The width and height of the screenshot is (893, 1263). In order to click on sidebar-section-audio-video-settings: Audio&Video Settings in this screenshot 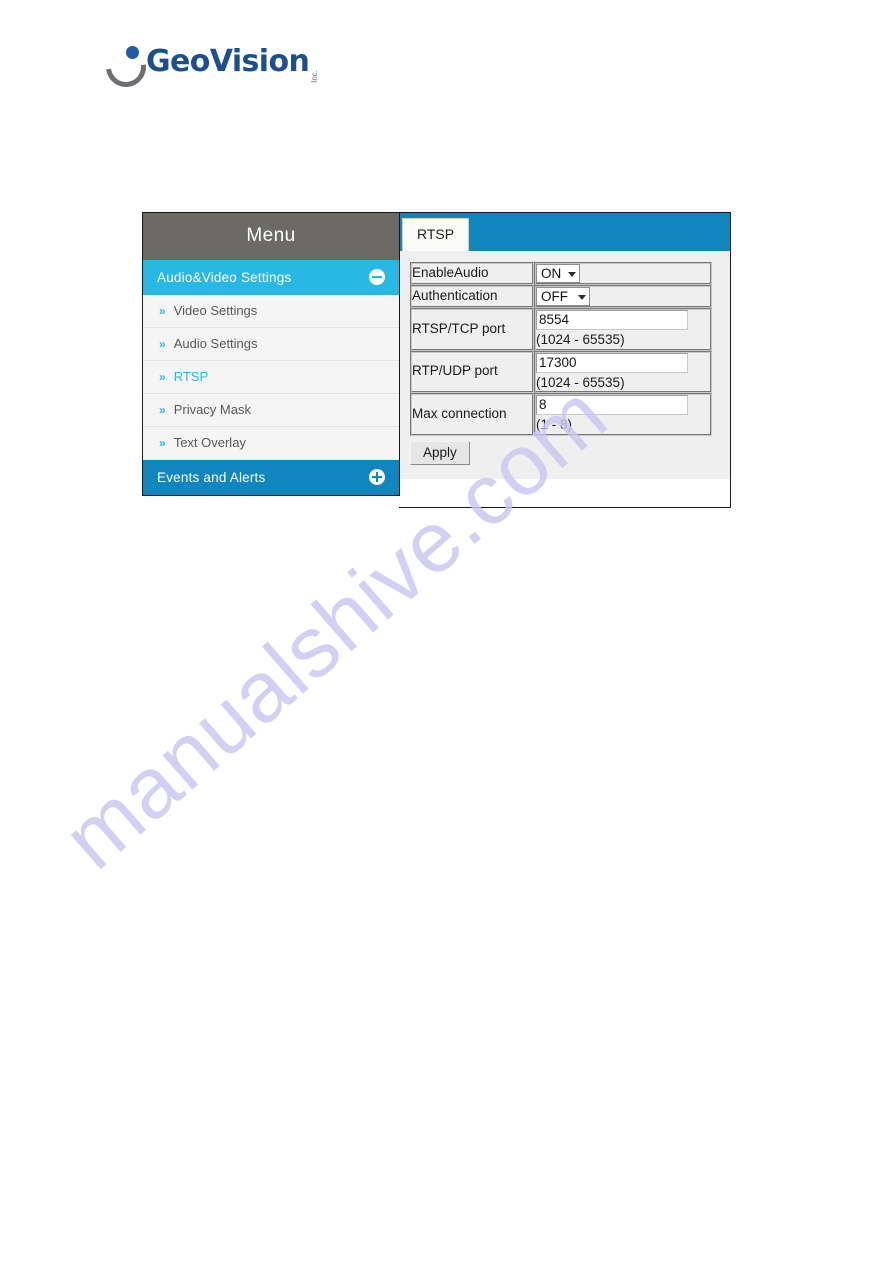, I will do `click(271, 277)`.